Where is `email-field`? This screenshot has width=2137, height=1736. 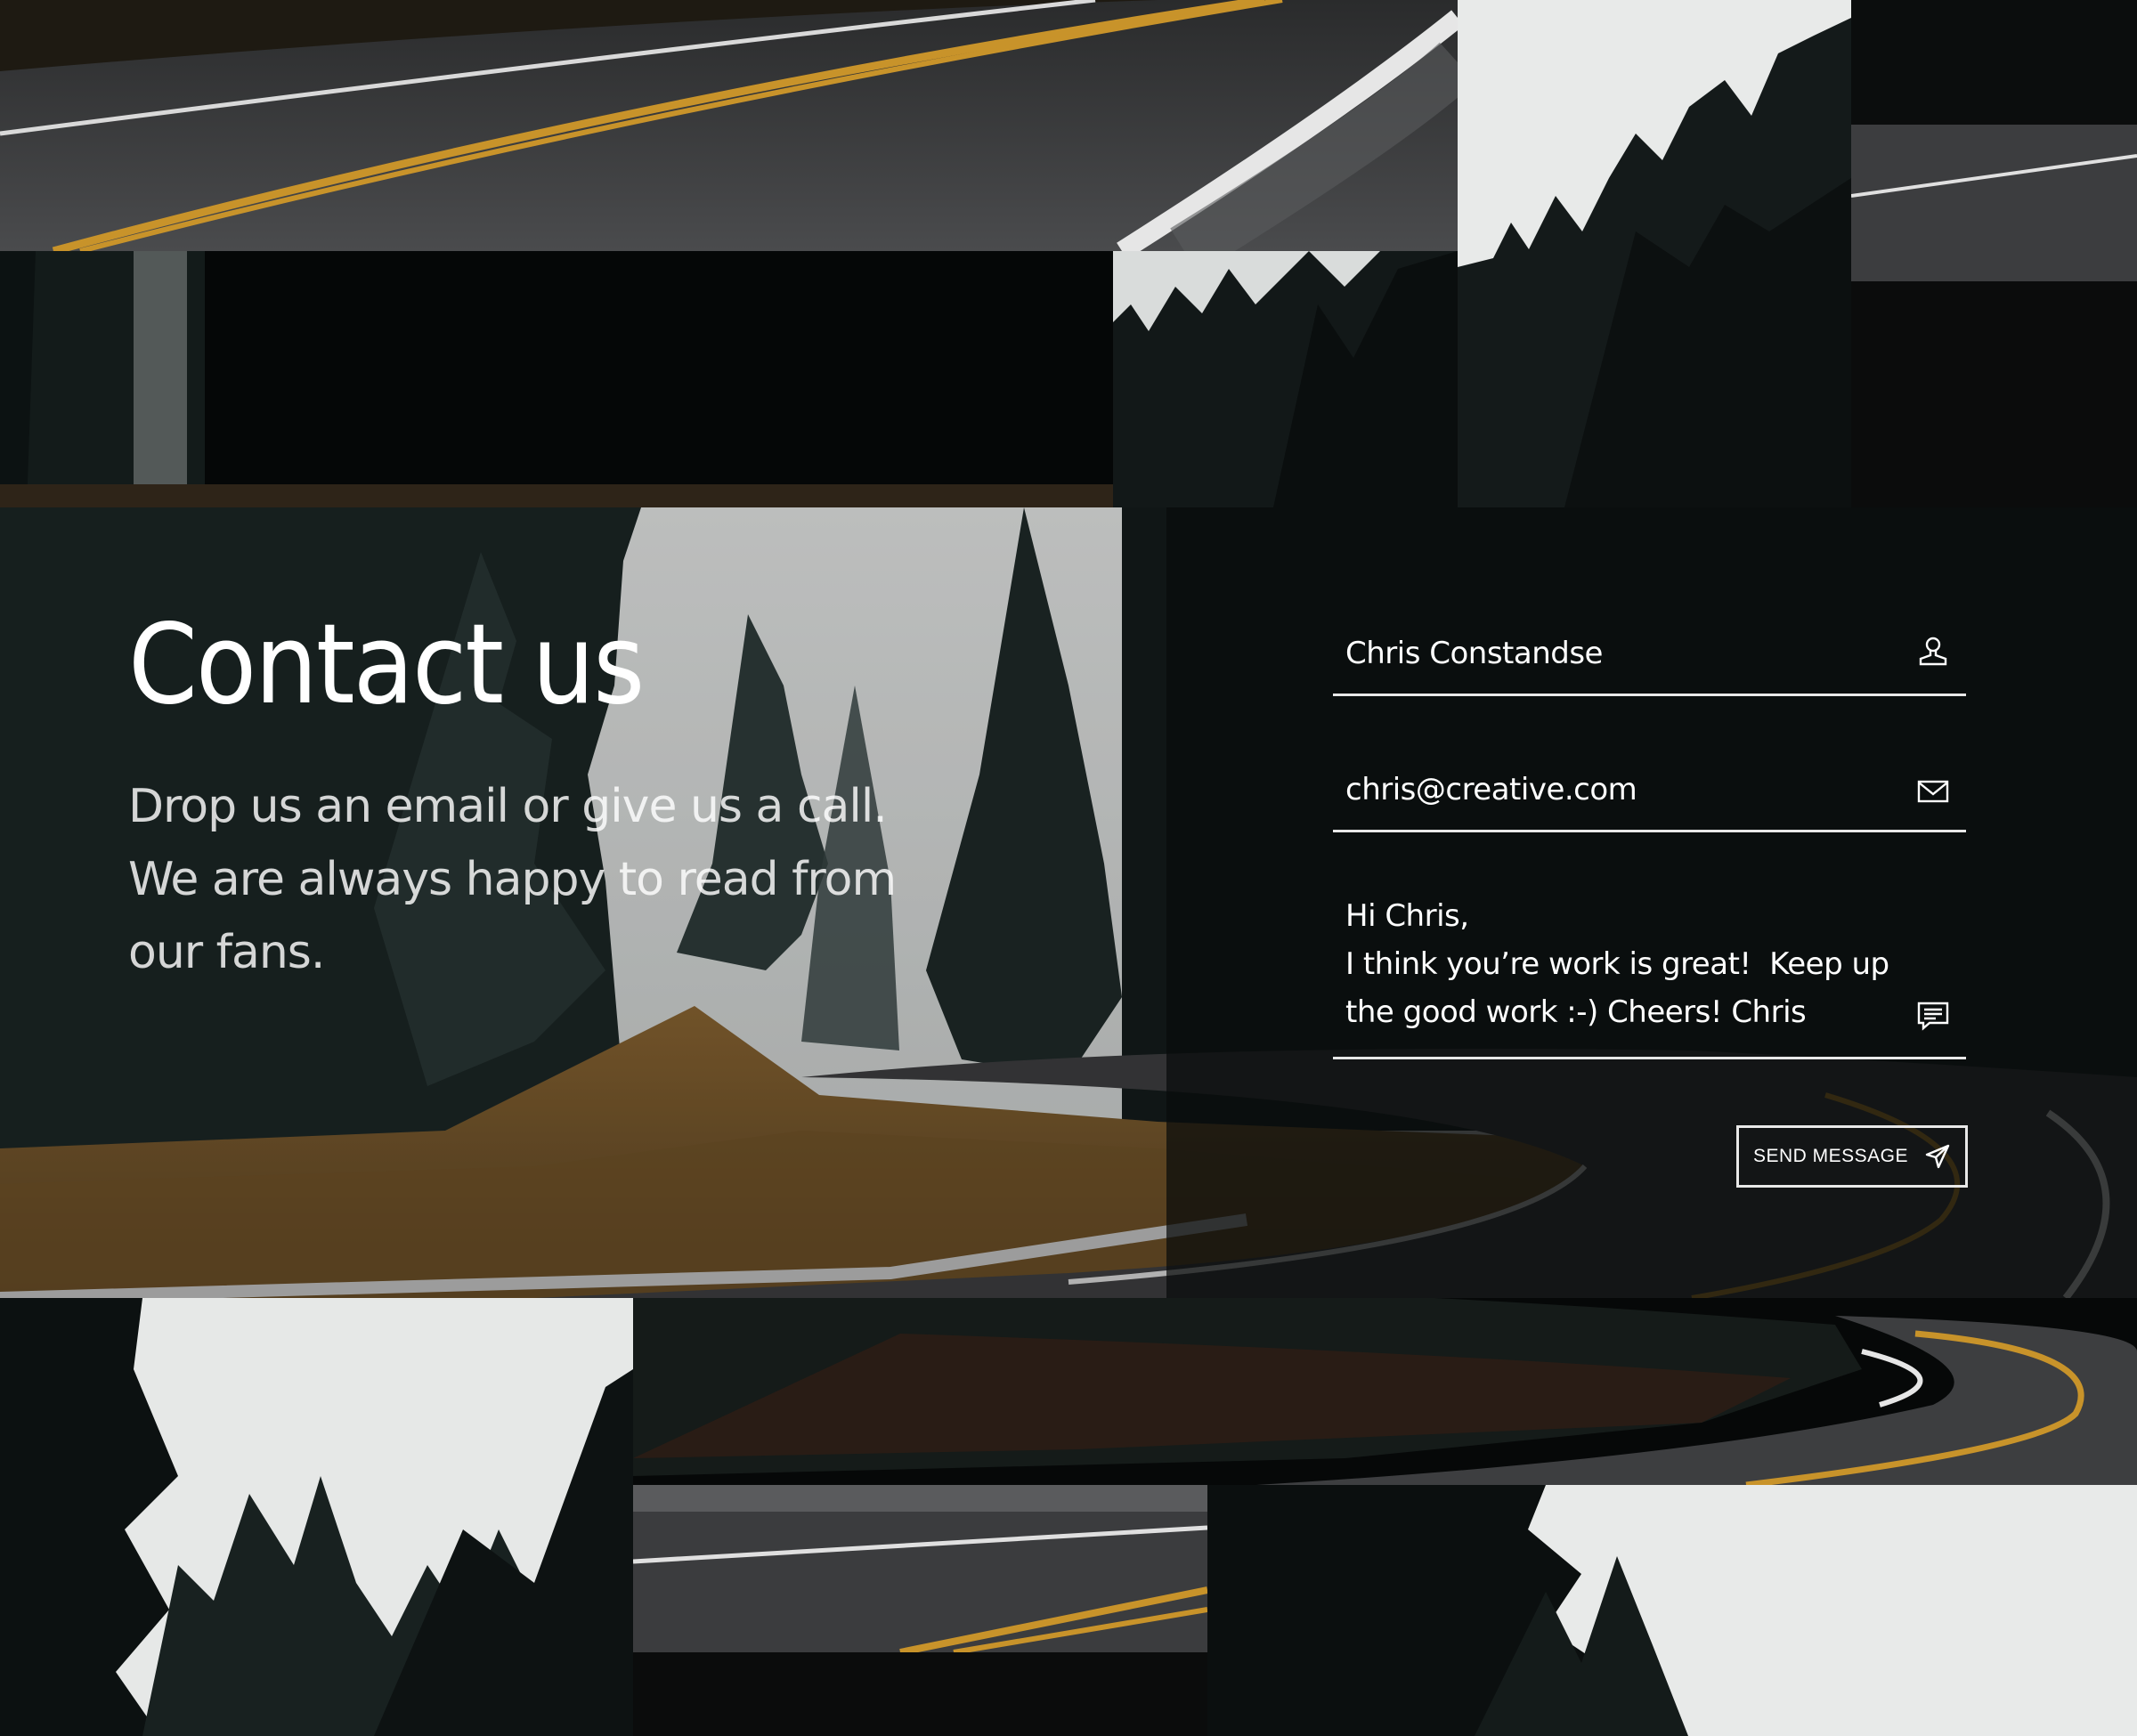 email-field is located at coordinates (1649, 791).